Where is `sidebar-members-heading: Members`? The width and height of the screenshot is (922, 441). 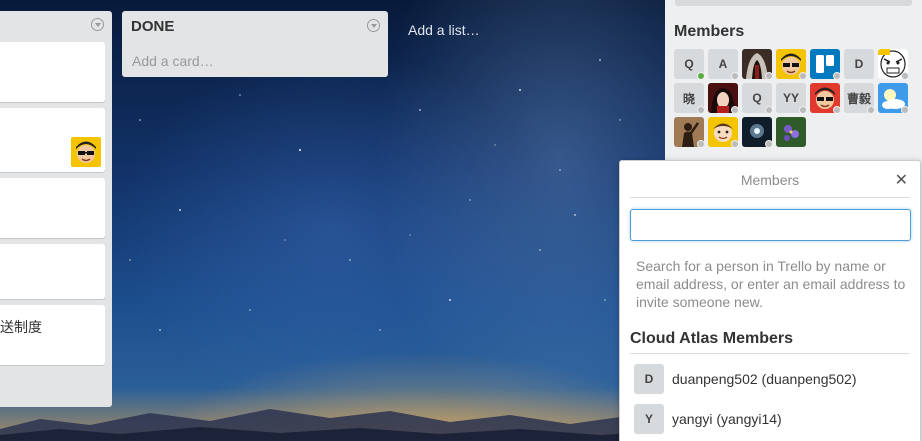 sidebar-members-heading: Members is located at coordinates (709, 31).